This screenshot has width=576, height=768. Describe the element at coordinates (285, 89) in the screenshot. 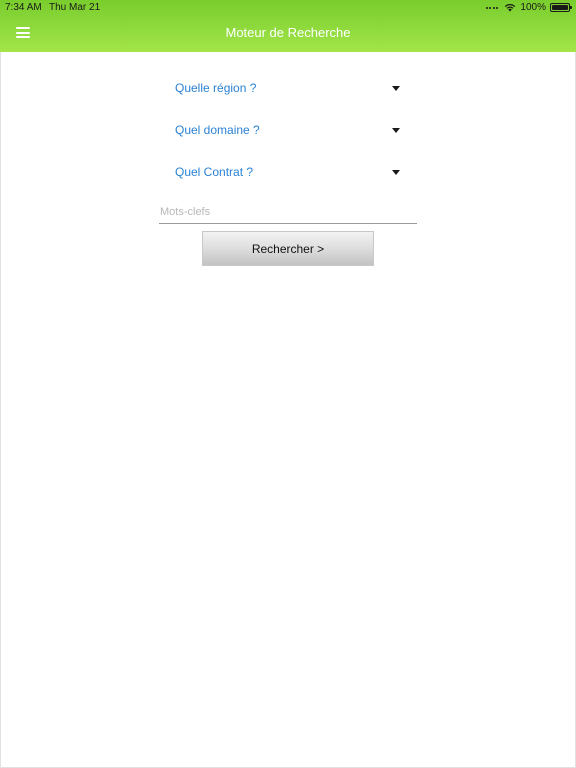

I see `region-select: Quelle région ?` at that location.